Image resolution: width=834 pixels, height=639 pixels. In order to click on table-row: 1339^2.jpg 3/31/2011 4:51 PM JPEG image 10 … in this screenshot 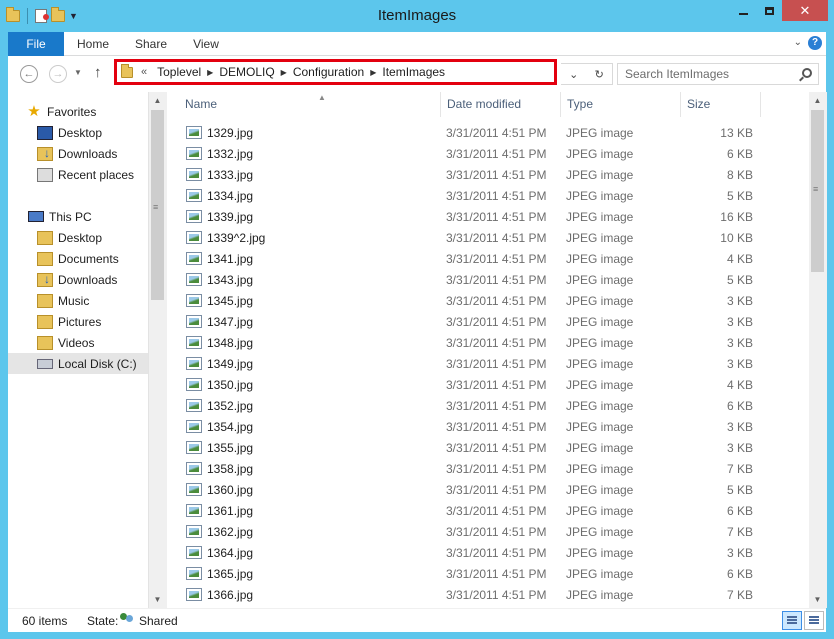, I will do `click(467, 238)`.